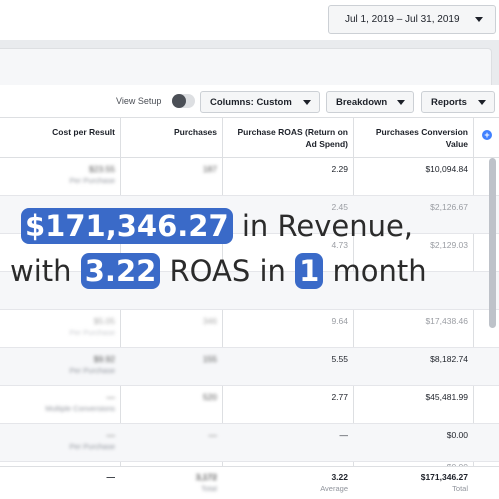 This screenshot has height=499, width=499. I want to click on roas-cell: 2.77, so click(339, 397).